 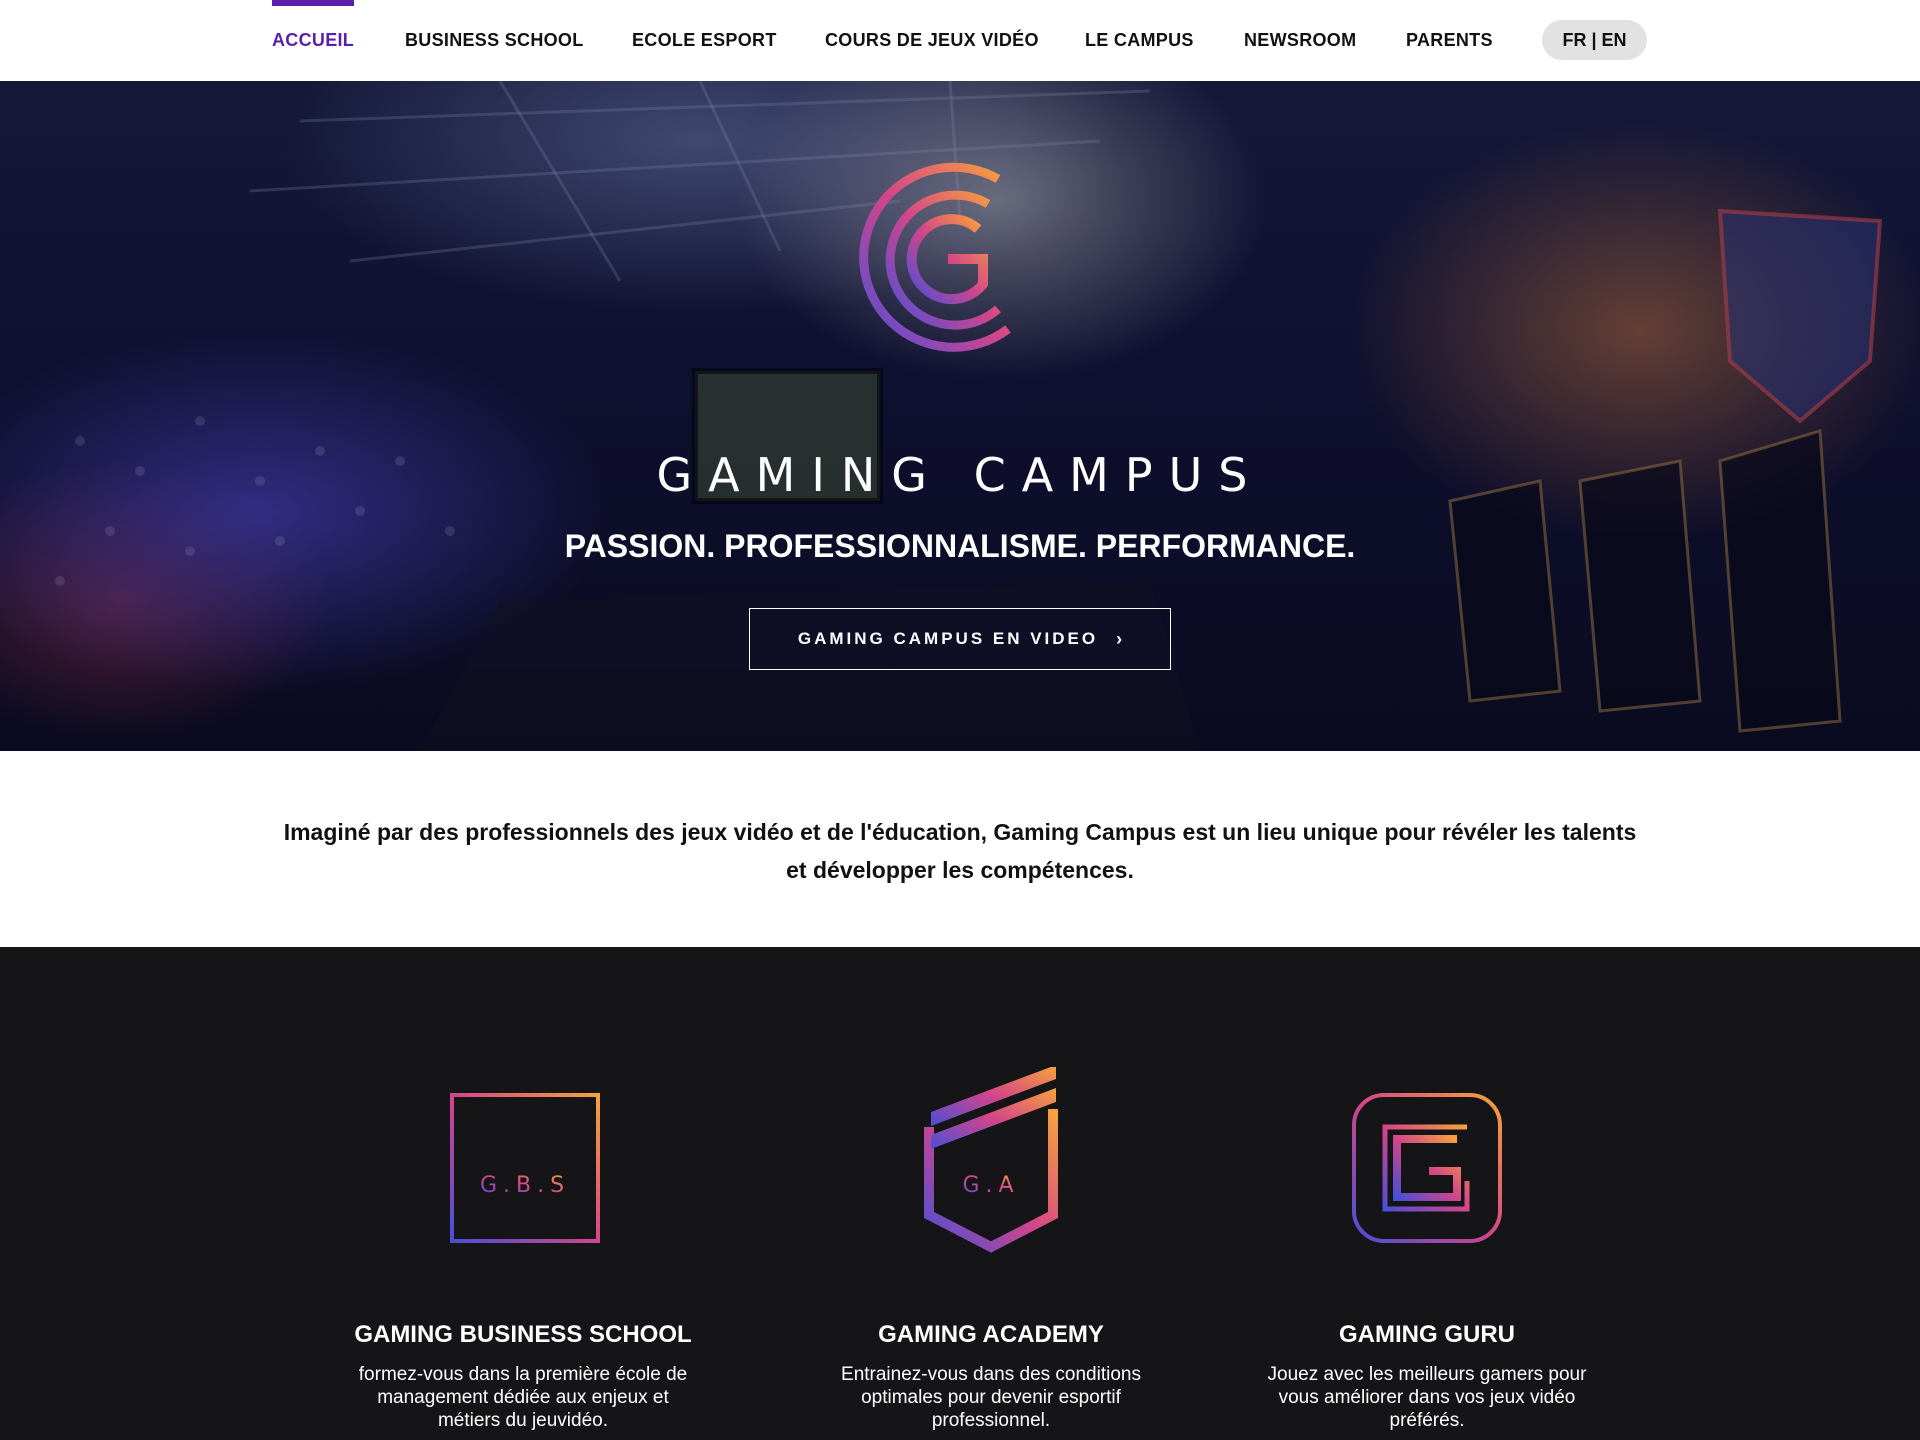 I want to click on nav-item-le-campus: LE CAMPUS, so click(x=1139, y=40).